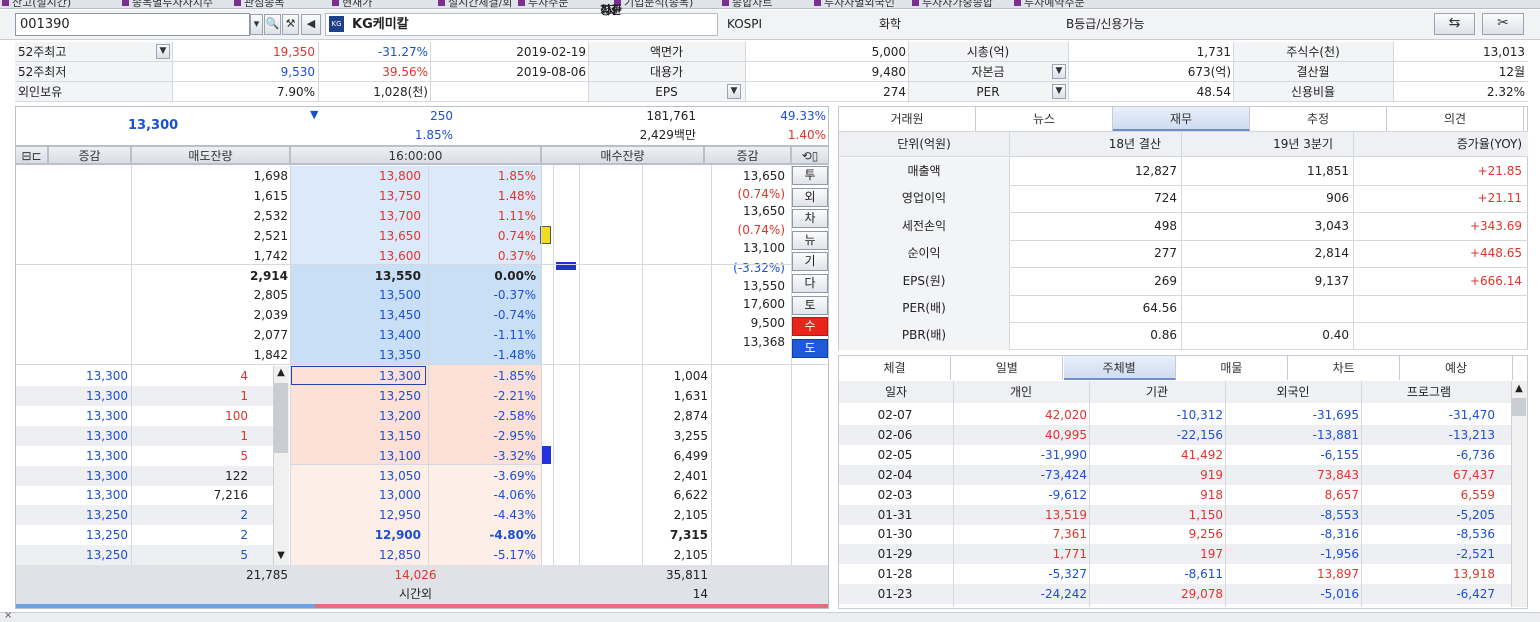  I want to click on fin-val-a: 277, so click(1165, 253).